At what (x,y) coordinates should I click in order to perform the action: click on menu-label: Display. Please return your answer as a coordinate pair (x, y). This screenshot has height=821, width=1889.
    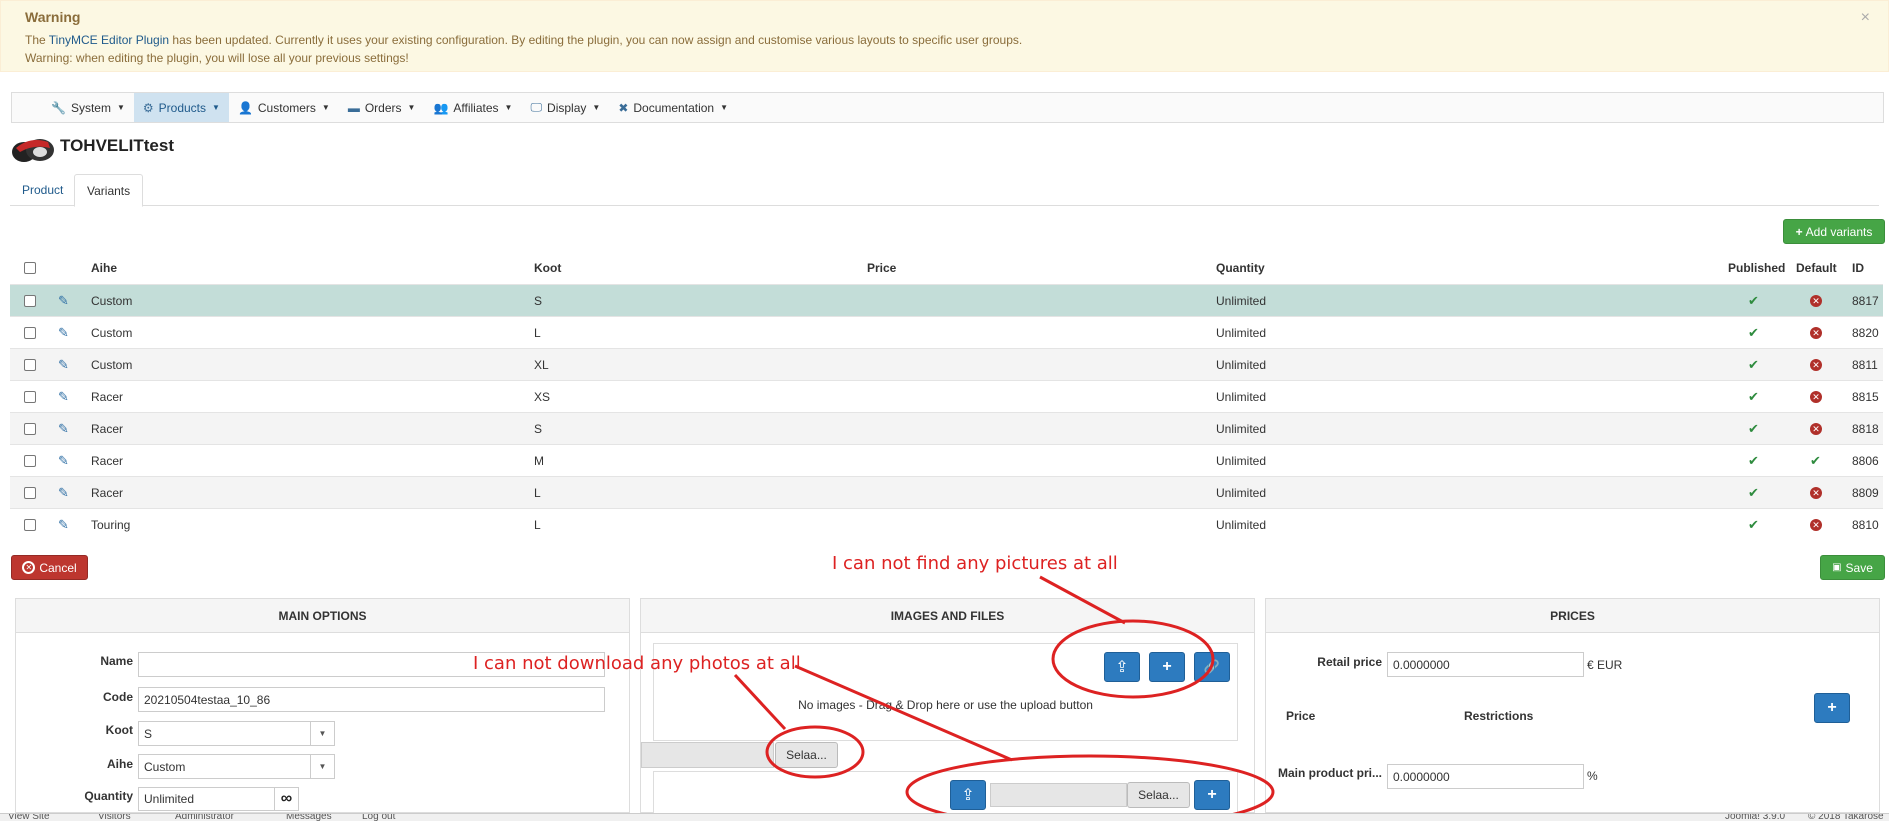
    Looking at the image, I should click on (567, 107).